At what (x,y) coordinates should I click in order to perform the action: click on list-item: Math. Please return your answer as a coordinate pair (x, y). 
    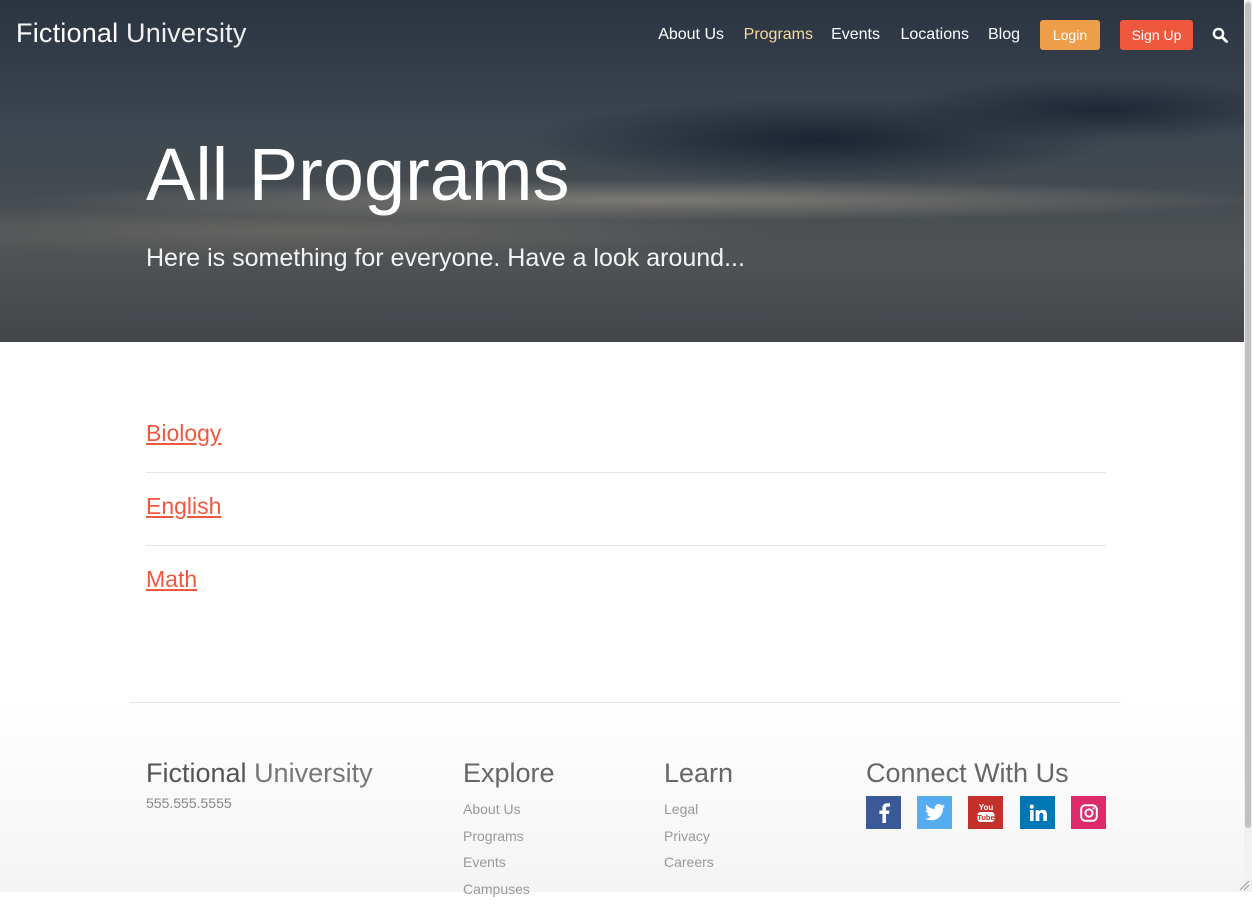
    Looking at the image, I should click on (626, 582).